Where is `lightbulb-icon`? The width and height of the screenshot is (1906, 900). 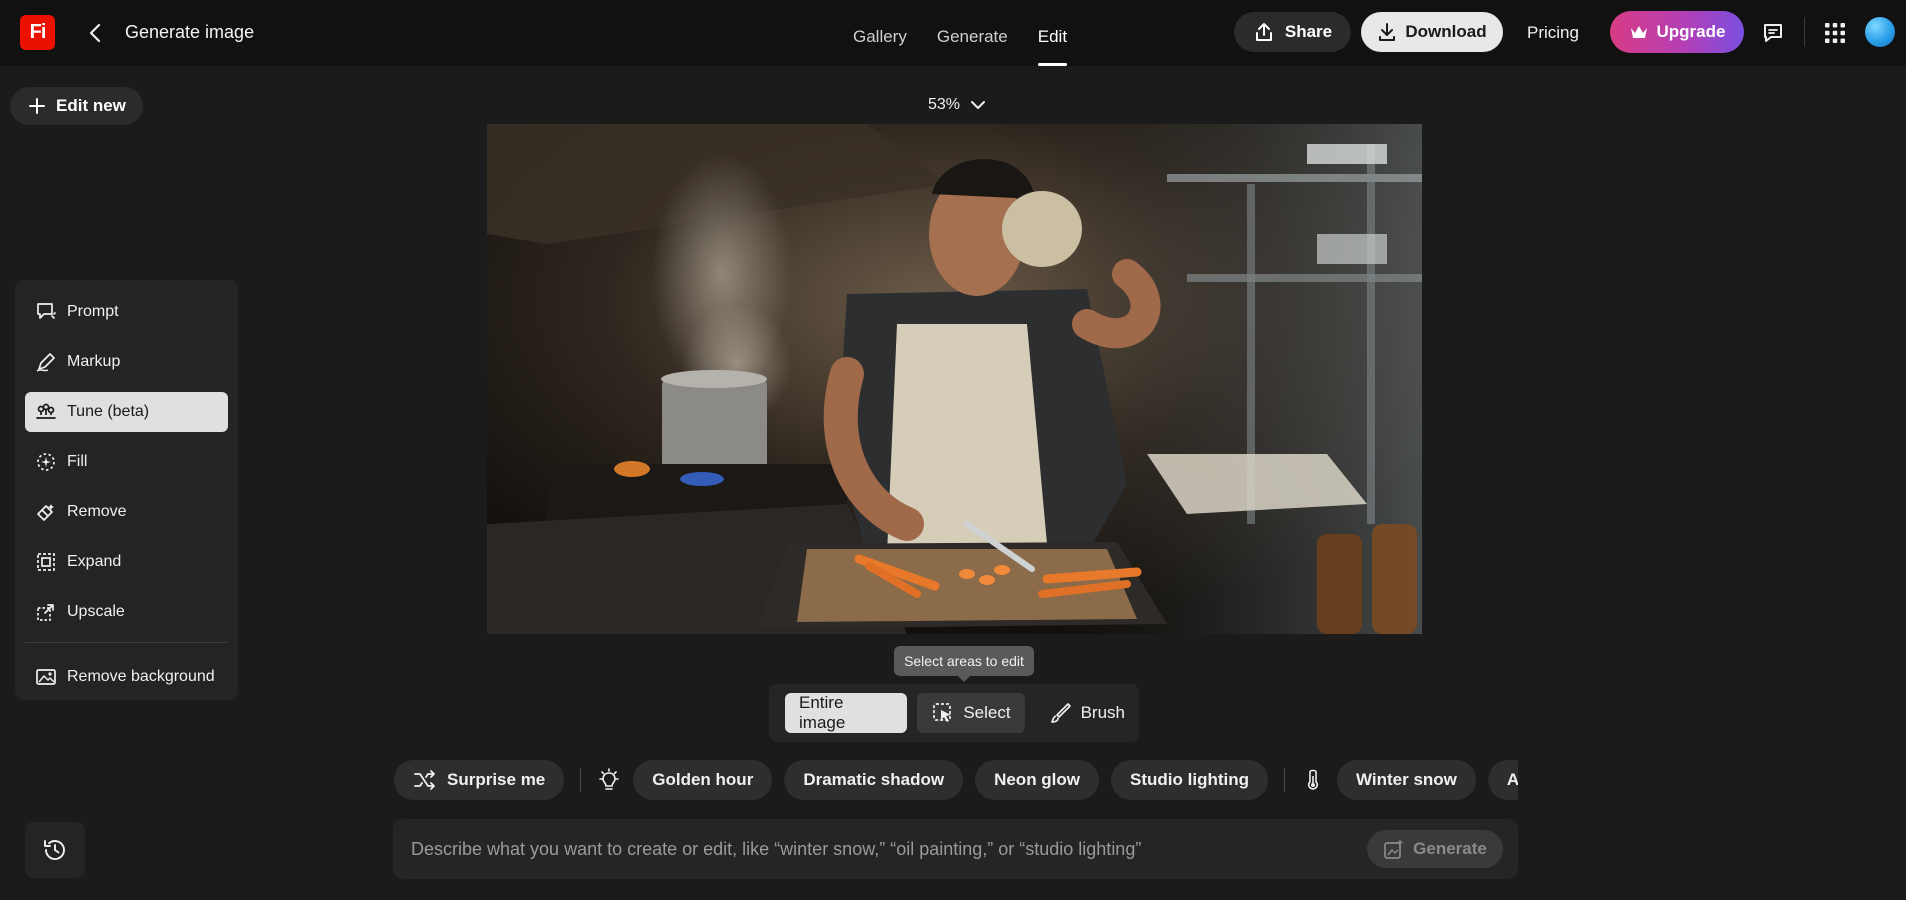 lightbulb-icon is located at coordinates (609, 779).